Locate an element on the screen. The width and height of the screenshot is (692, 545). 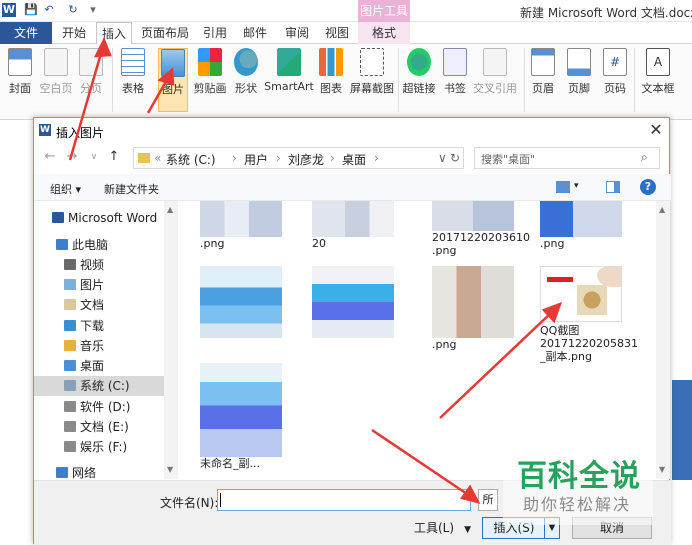
arrow-to-file is located at coordinates (496, 365).